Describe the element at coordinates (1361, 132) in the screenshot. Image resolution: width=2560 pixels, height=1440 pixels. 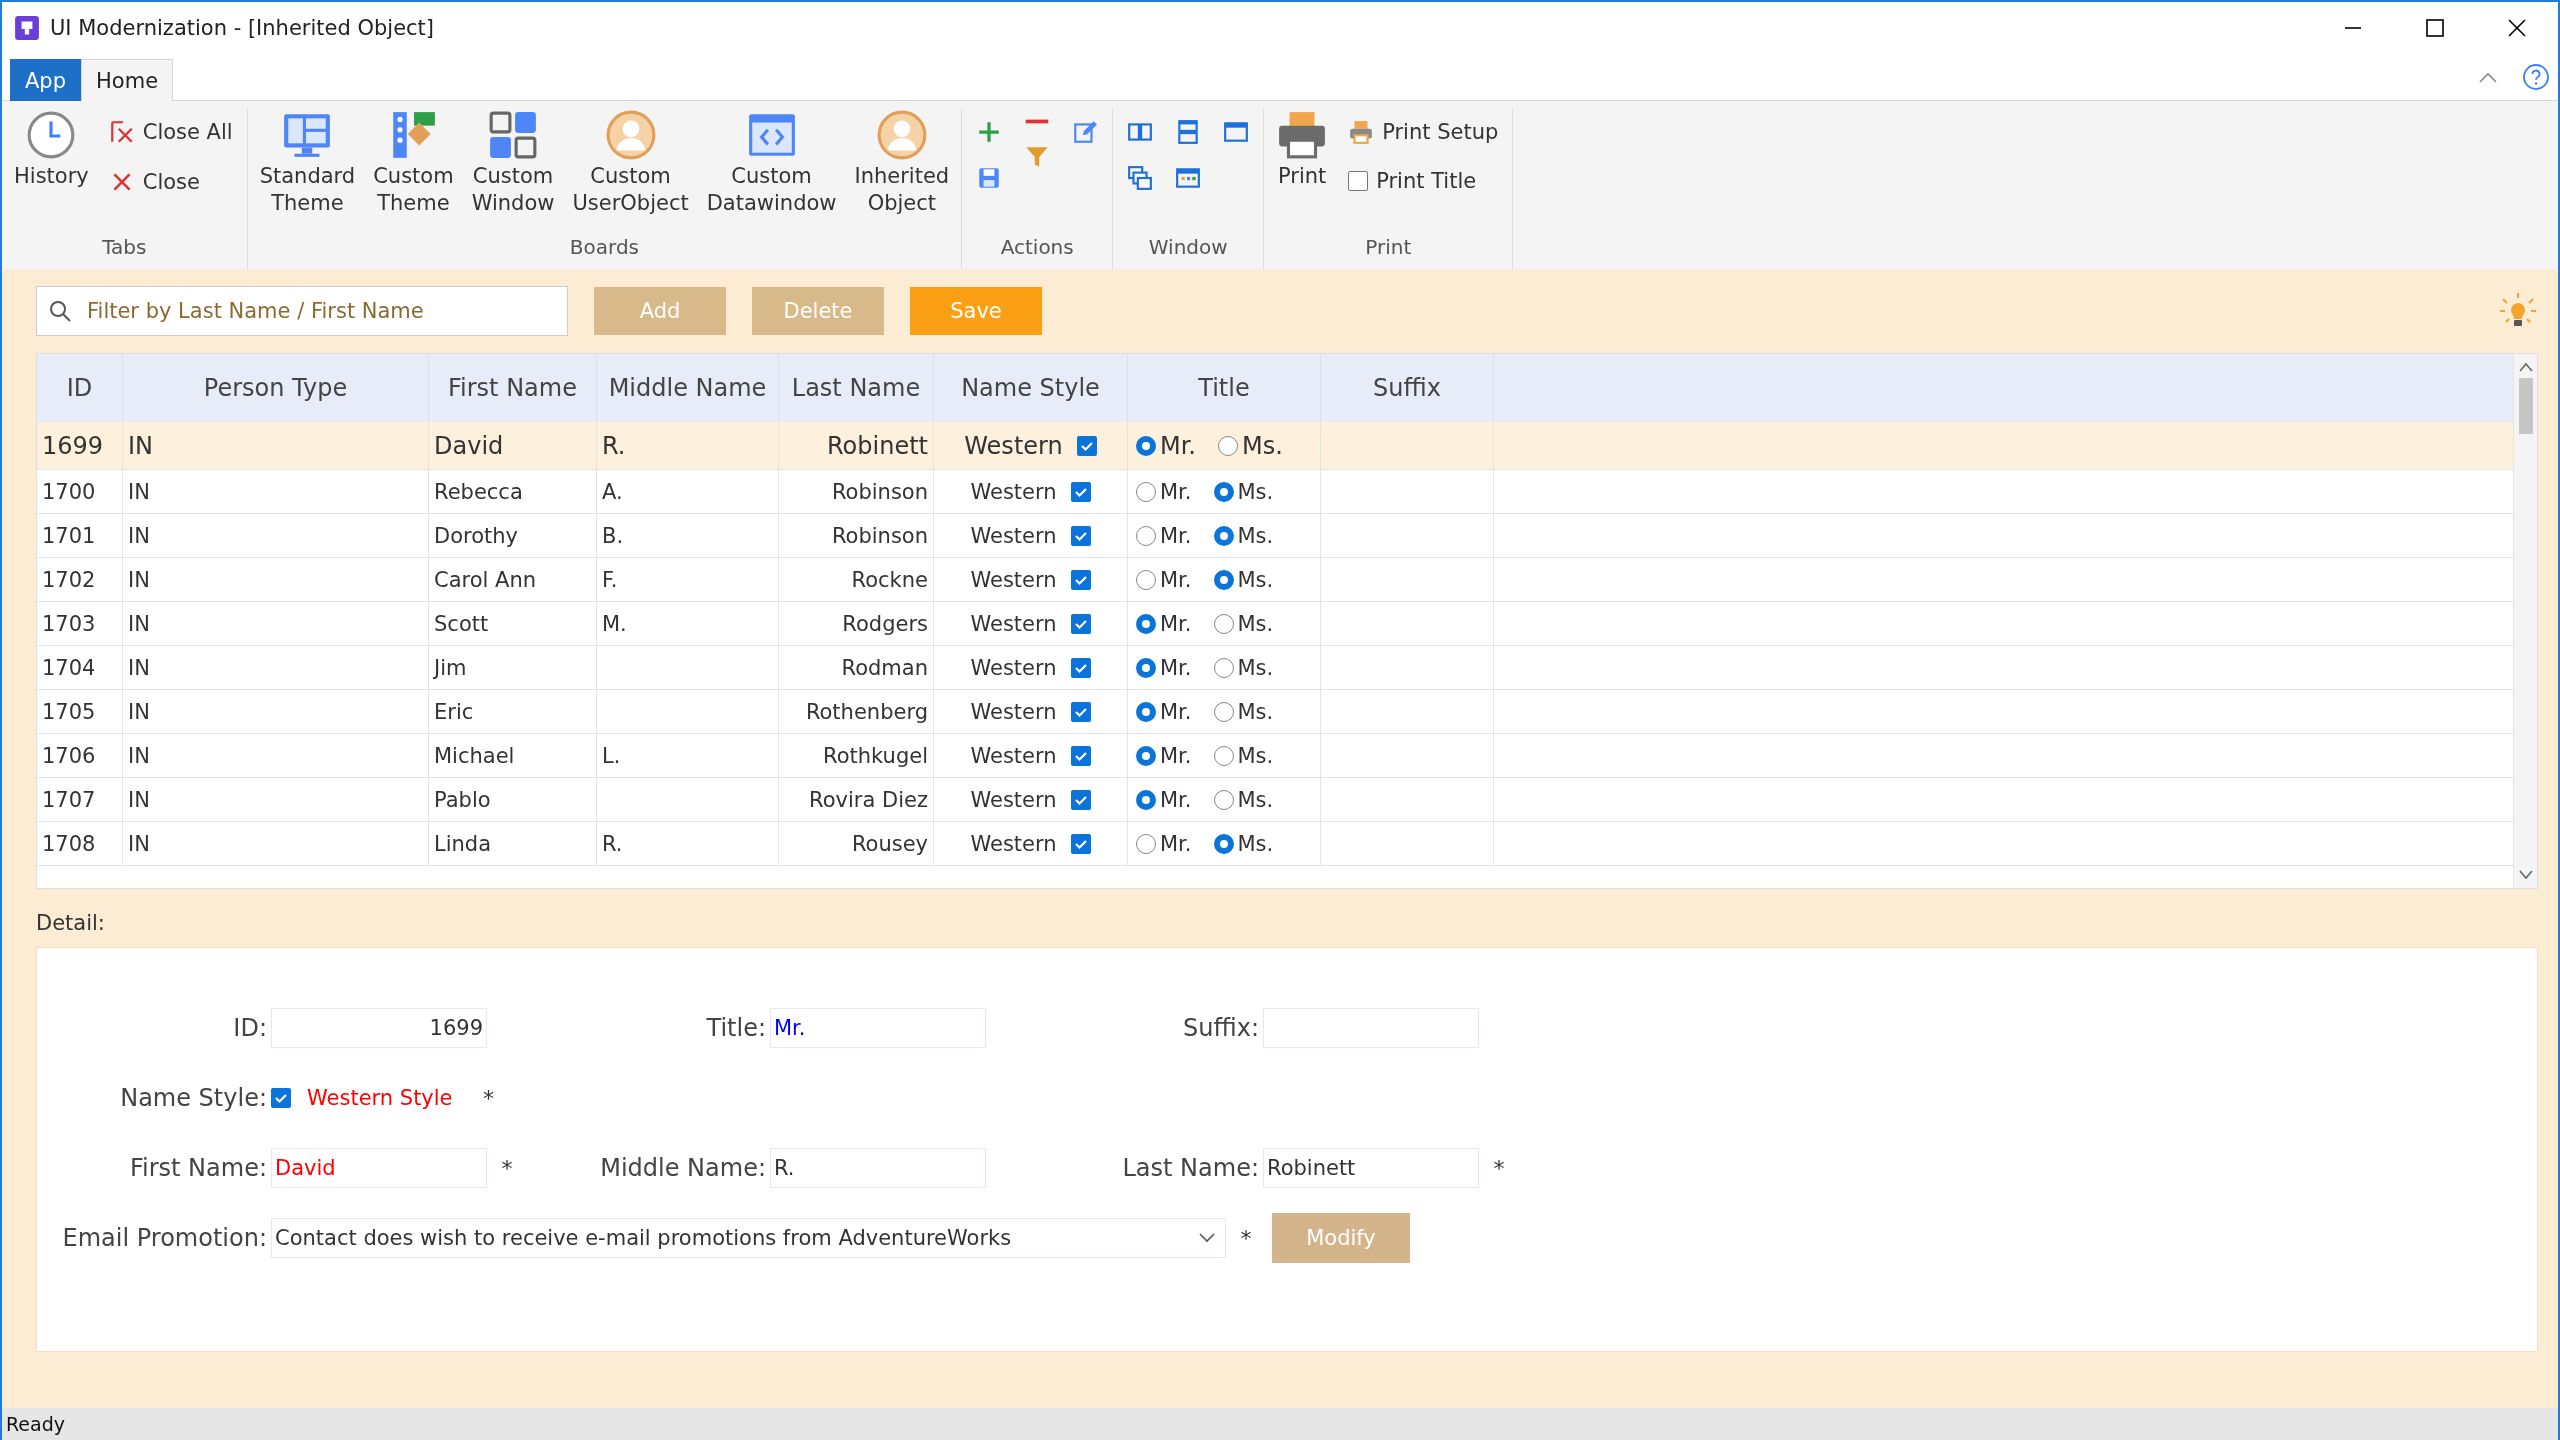
I see `print-setup-icon` at that location.